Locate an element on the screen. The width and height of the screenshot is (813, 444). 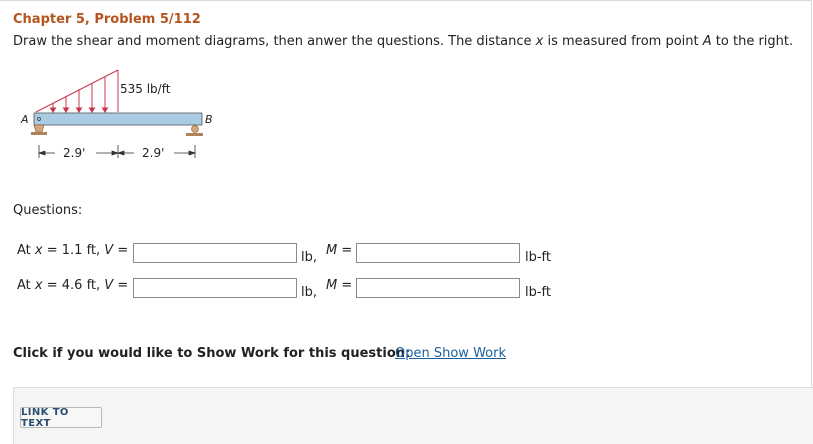
moment-var-2: M is located at coordinates (332, 285).